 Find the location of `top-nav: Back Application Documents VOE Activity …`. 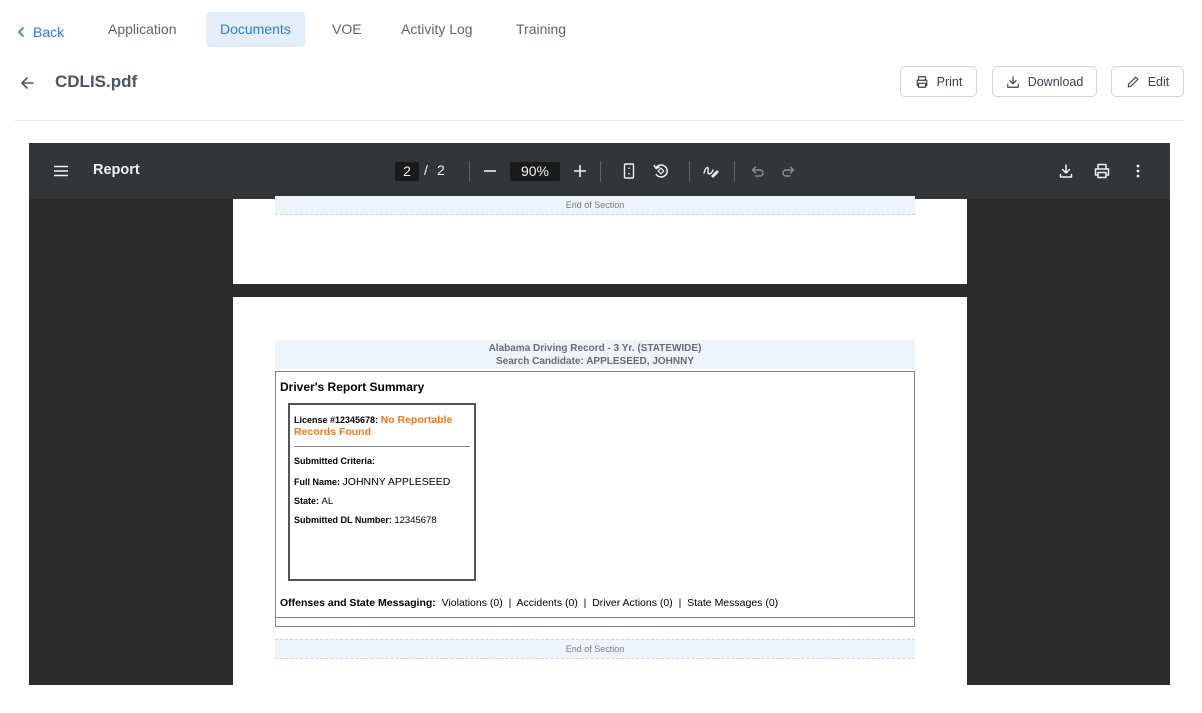

top-nav: Back Application Documents VOE Activity … is located at coordinates (601, 30).